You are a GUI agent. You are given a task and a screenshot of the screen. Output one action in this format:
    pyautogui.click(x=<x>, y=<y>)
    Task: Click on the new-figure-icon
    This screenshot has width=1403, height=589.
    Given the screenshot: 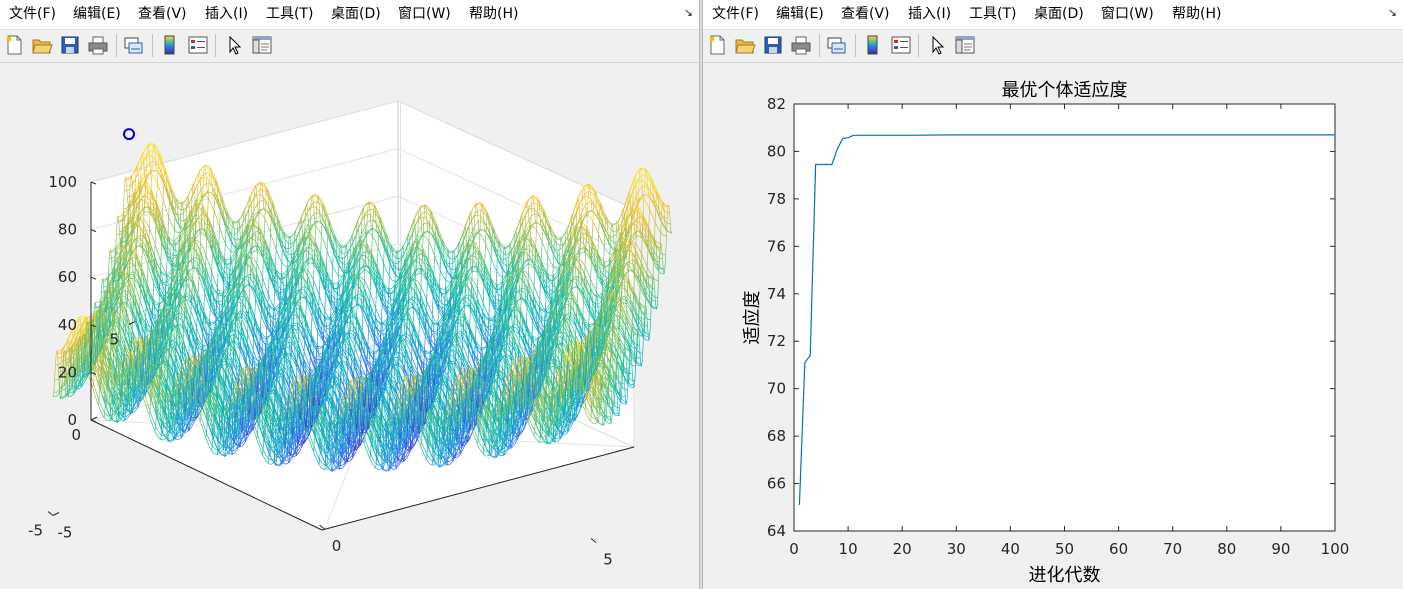 What is the action you would take?
    pyautogui.click(x=14, y=45)
    